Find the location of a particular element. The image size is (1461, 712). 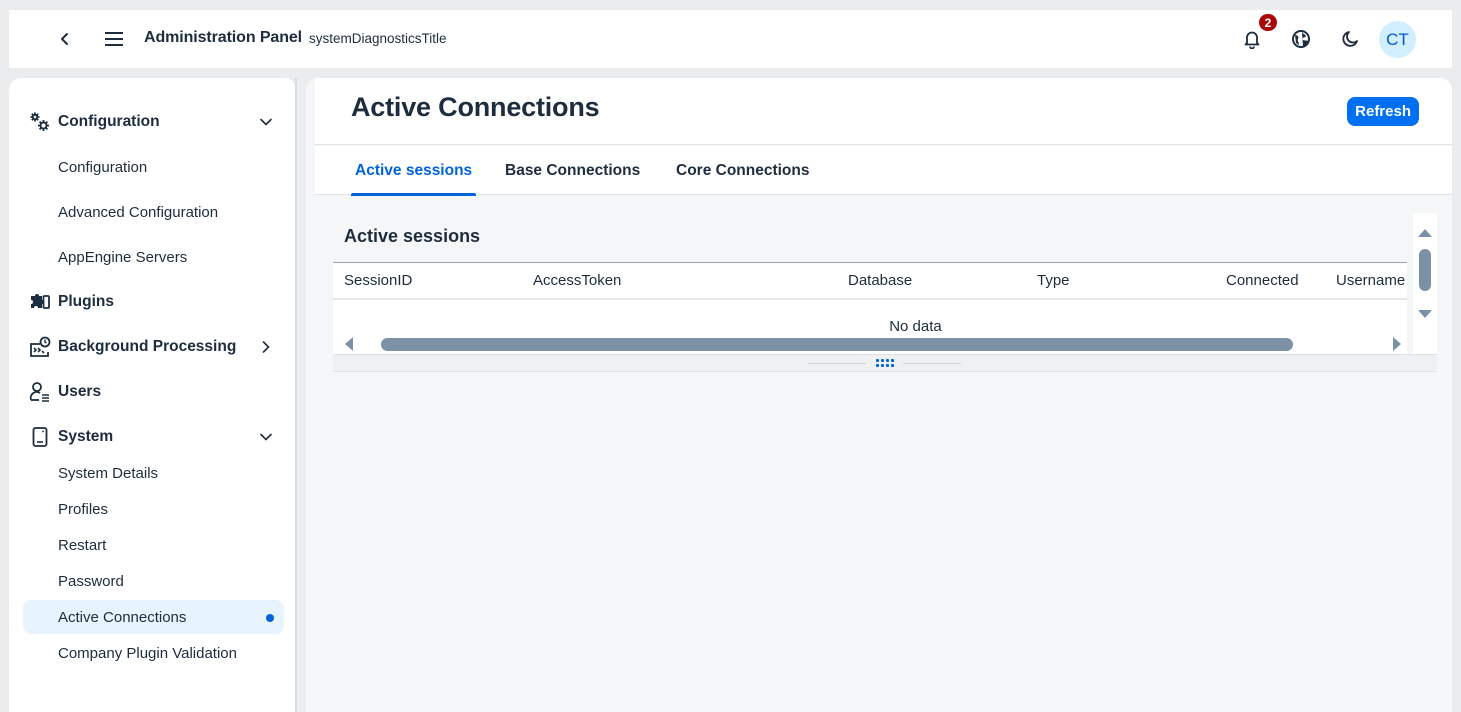

sidebar-item-label: System Details is located at coordinates (108, 473).